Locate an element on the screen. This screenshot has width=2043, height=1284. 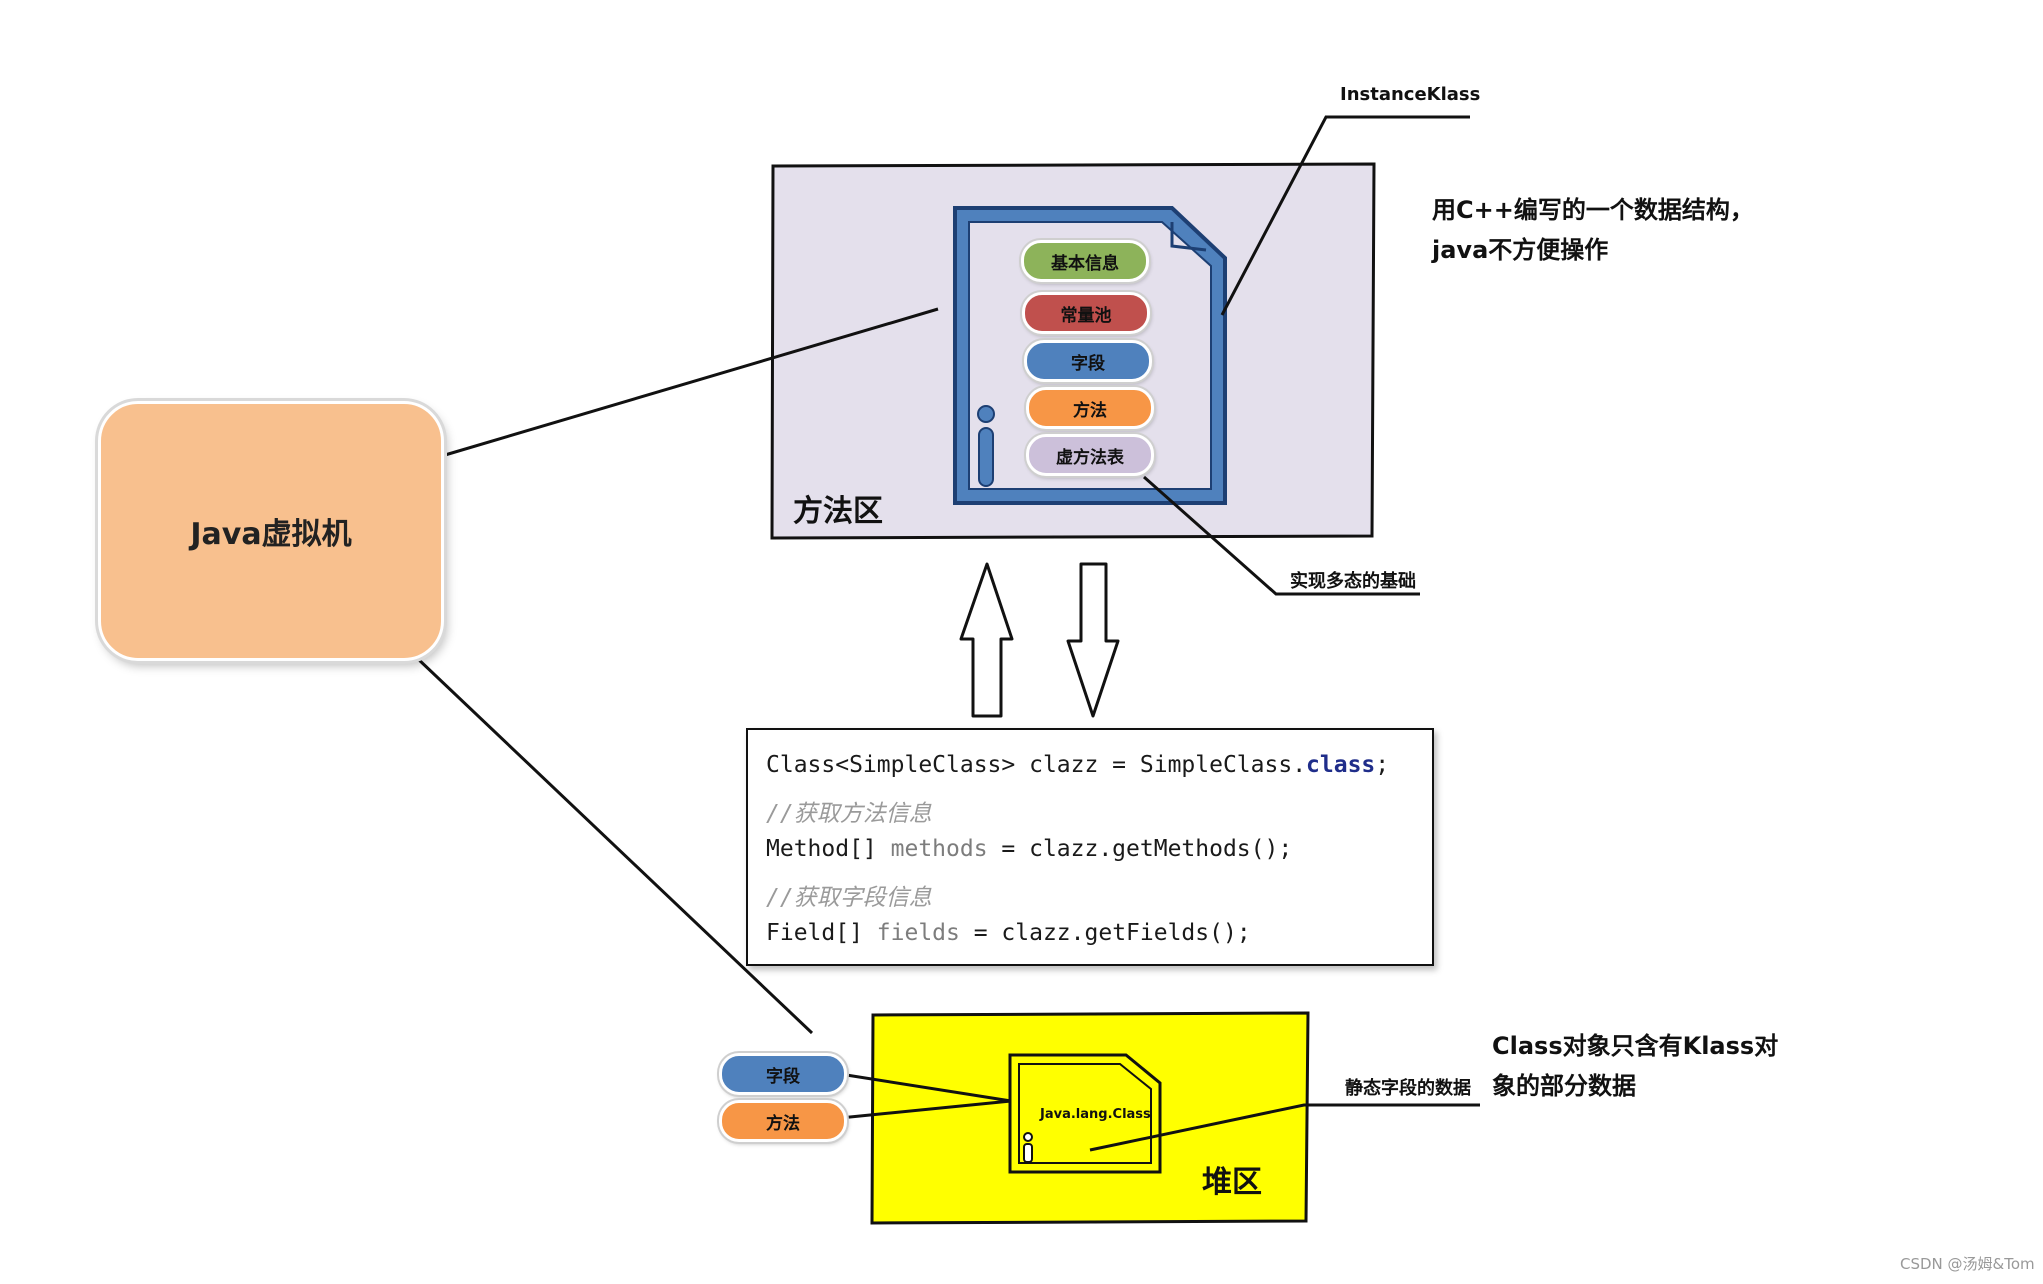
code-line-5: Field[] fields = clazz.getFields(); is located at coordinates (1008, 933).